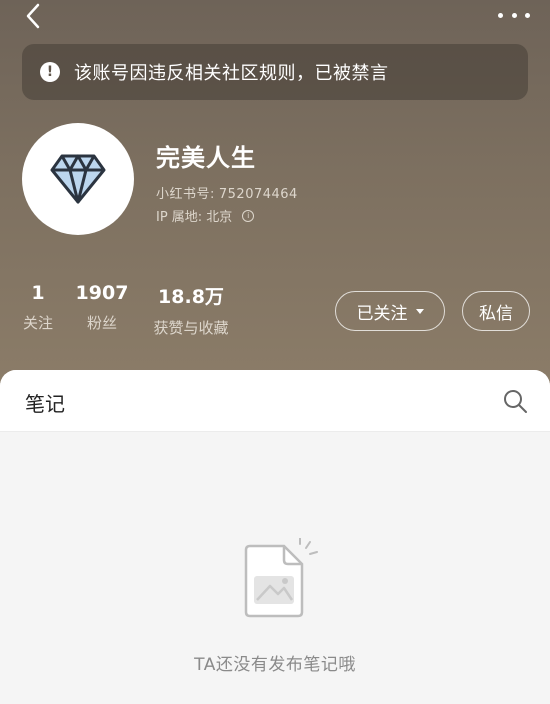 Image resolution: width=550 pixels, height=704 pixels. I want to click on diamond-icon, so click(78, 179).